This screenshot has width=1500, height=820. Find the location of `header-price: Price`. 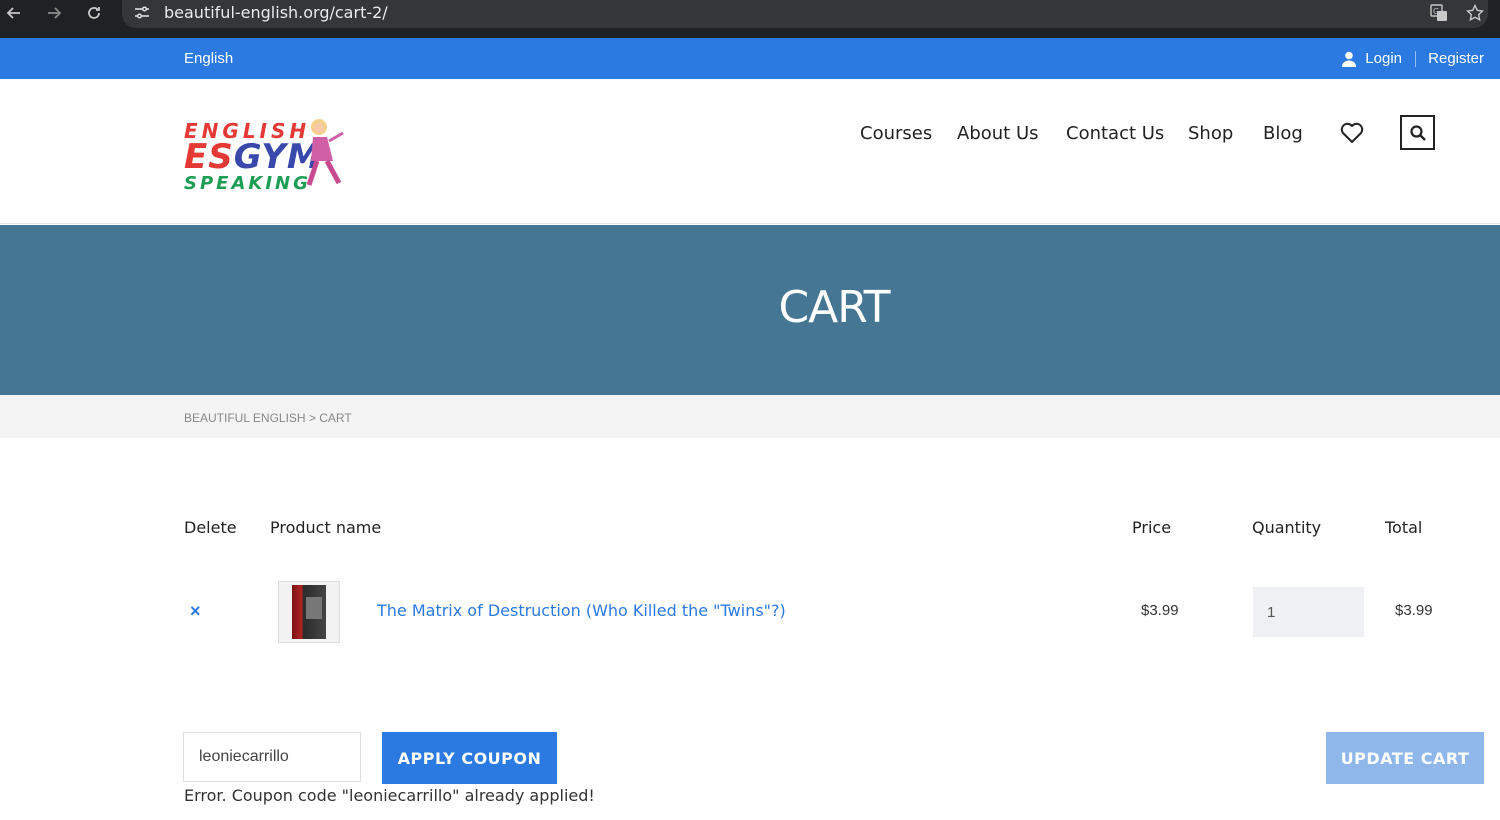

header-price: Price is located at coordinates (1152, 527).